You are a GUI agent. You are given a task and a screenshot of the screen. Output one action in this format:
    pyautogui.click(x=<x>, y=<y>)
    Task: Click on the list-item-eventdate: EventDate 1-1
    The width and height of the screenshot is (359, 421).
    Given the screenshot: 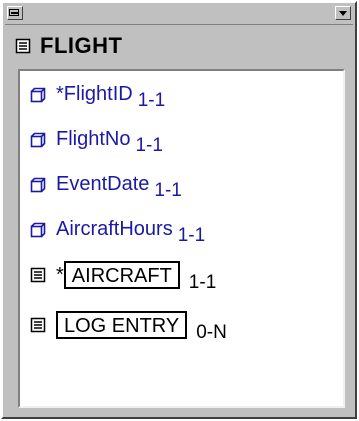 What is the action you would take?
    pyautogui.click(x=106, y=187)
    